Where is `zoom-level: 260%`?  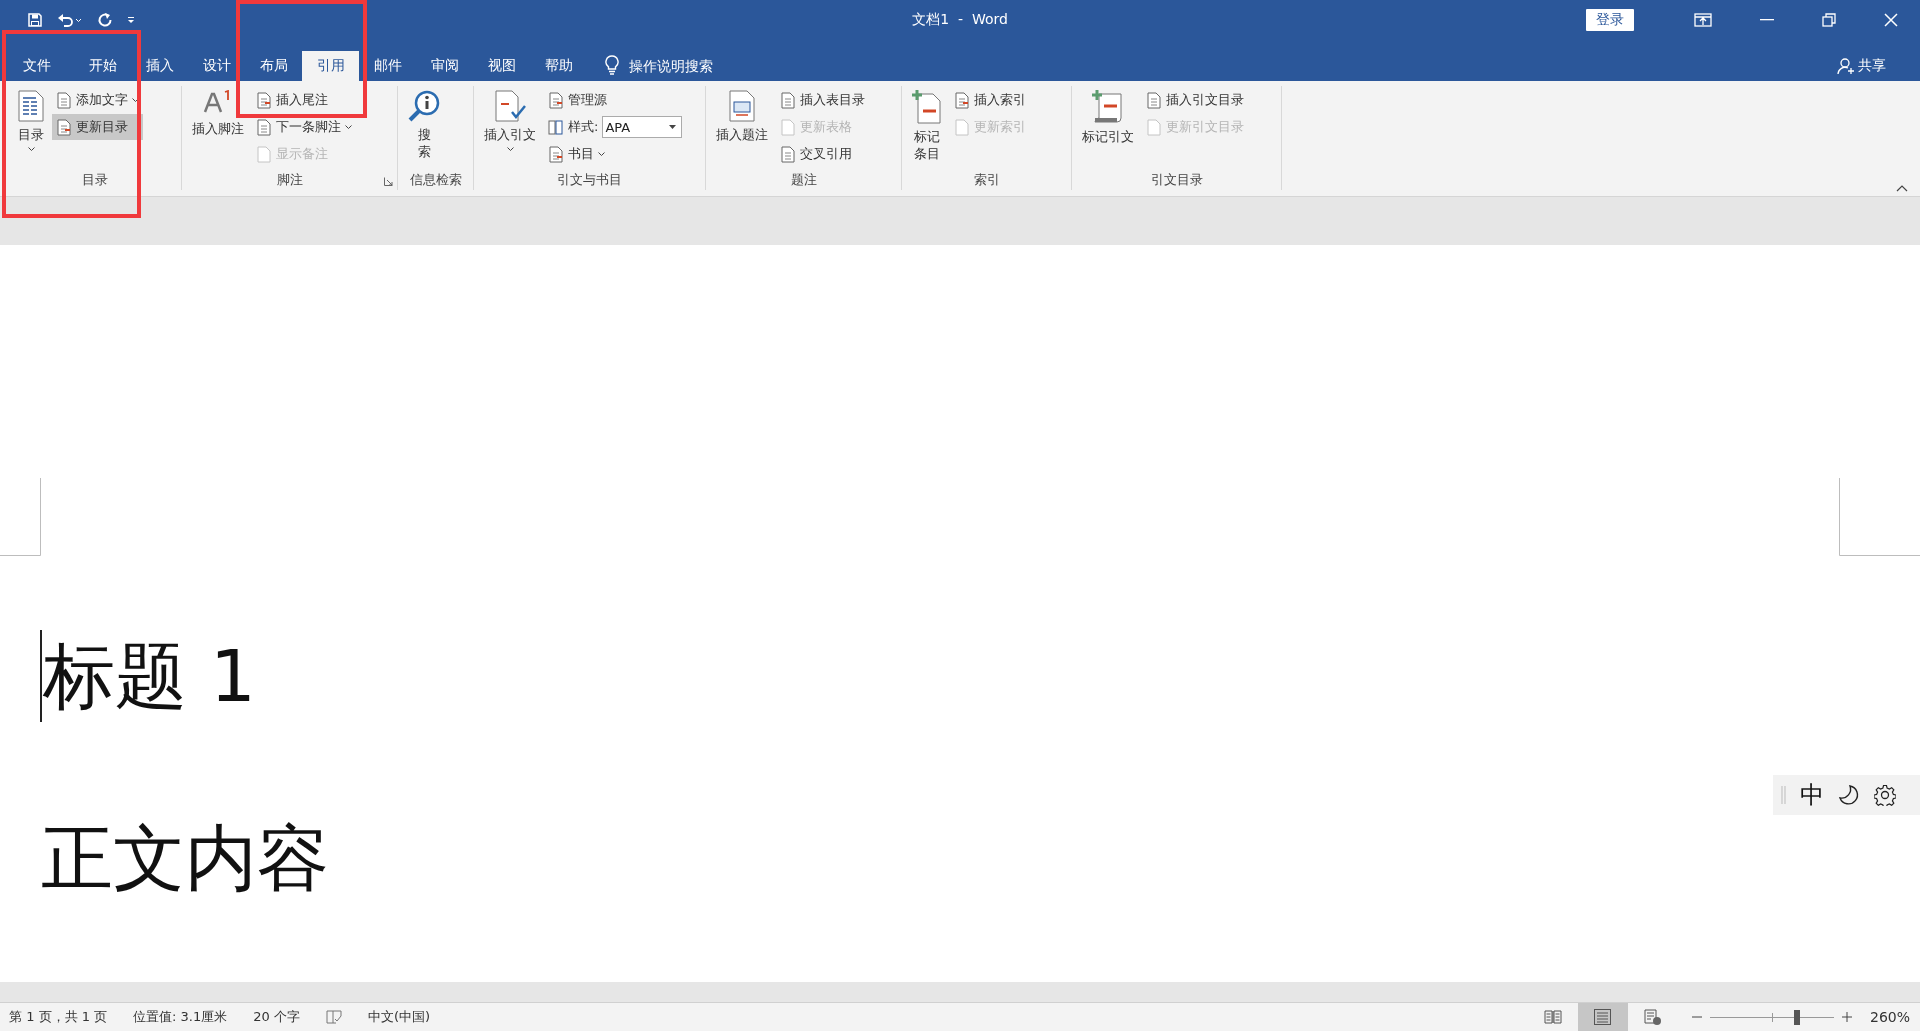 zoom-level: 260% is located at coordinates (1889, 1017).